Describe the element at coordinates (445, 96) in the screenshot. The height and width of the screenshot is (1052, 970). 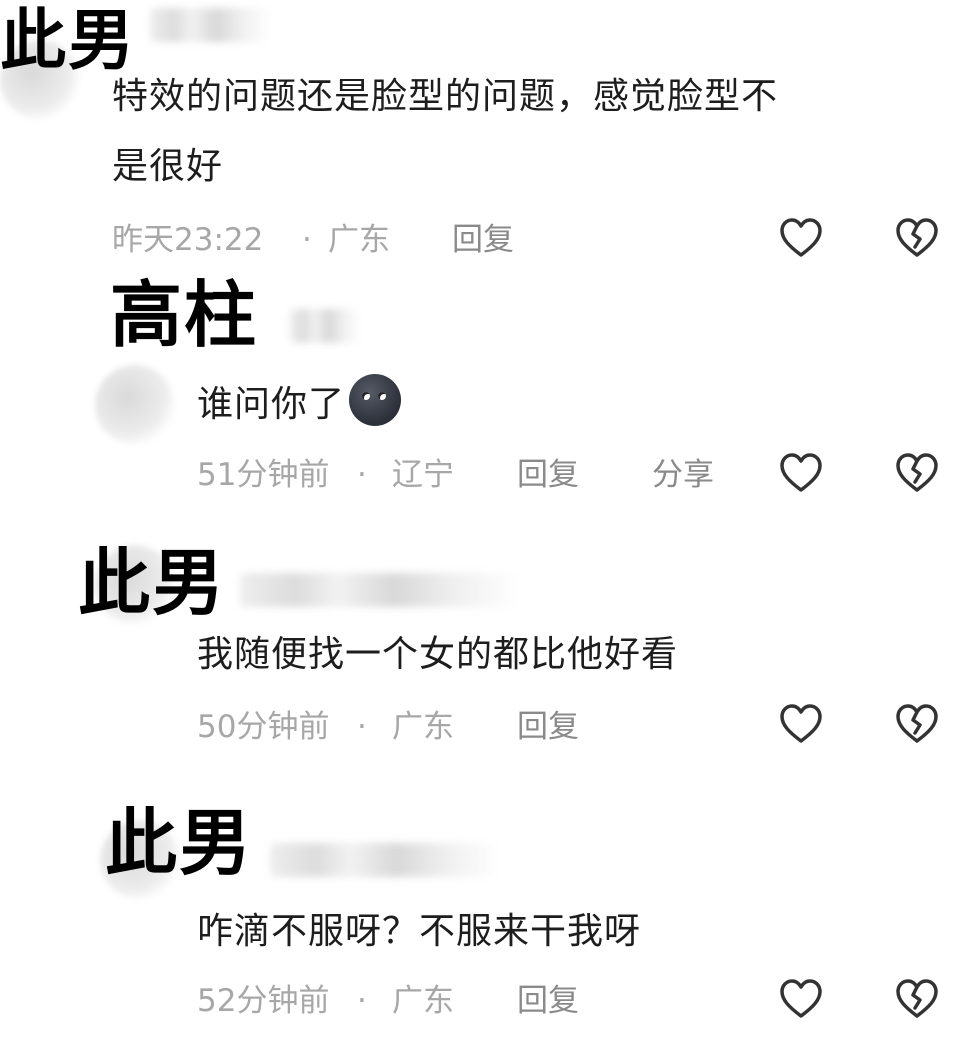
I see `comment-text-line: 特效的问题还是脸型的问题，感觉脸型不` at that location.